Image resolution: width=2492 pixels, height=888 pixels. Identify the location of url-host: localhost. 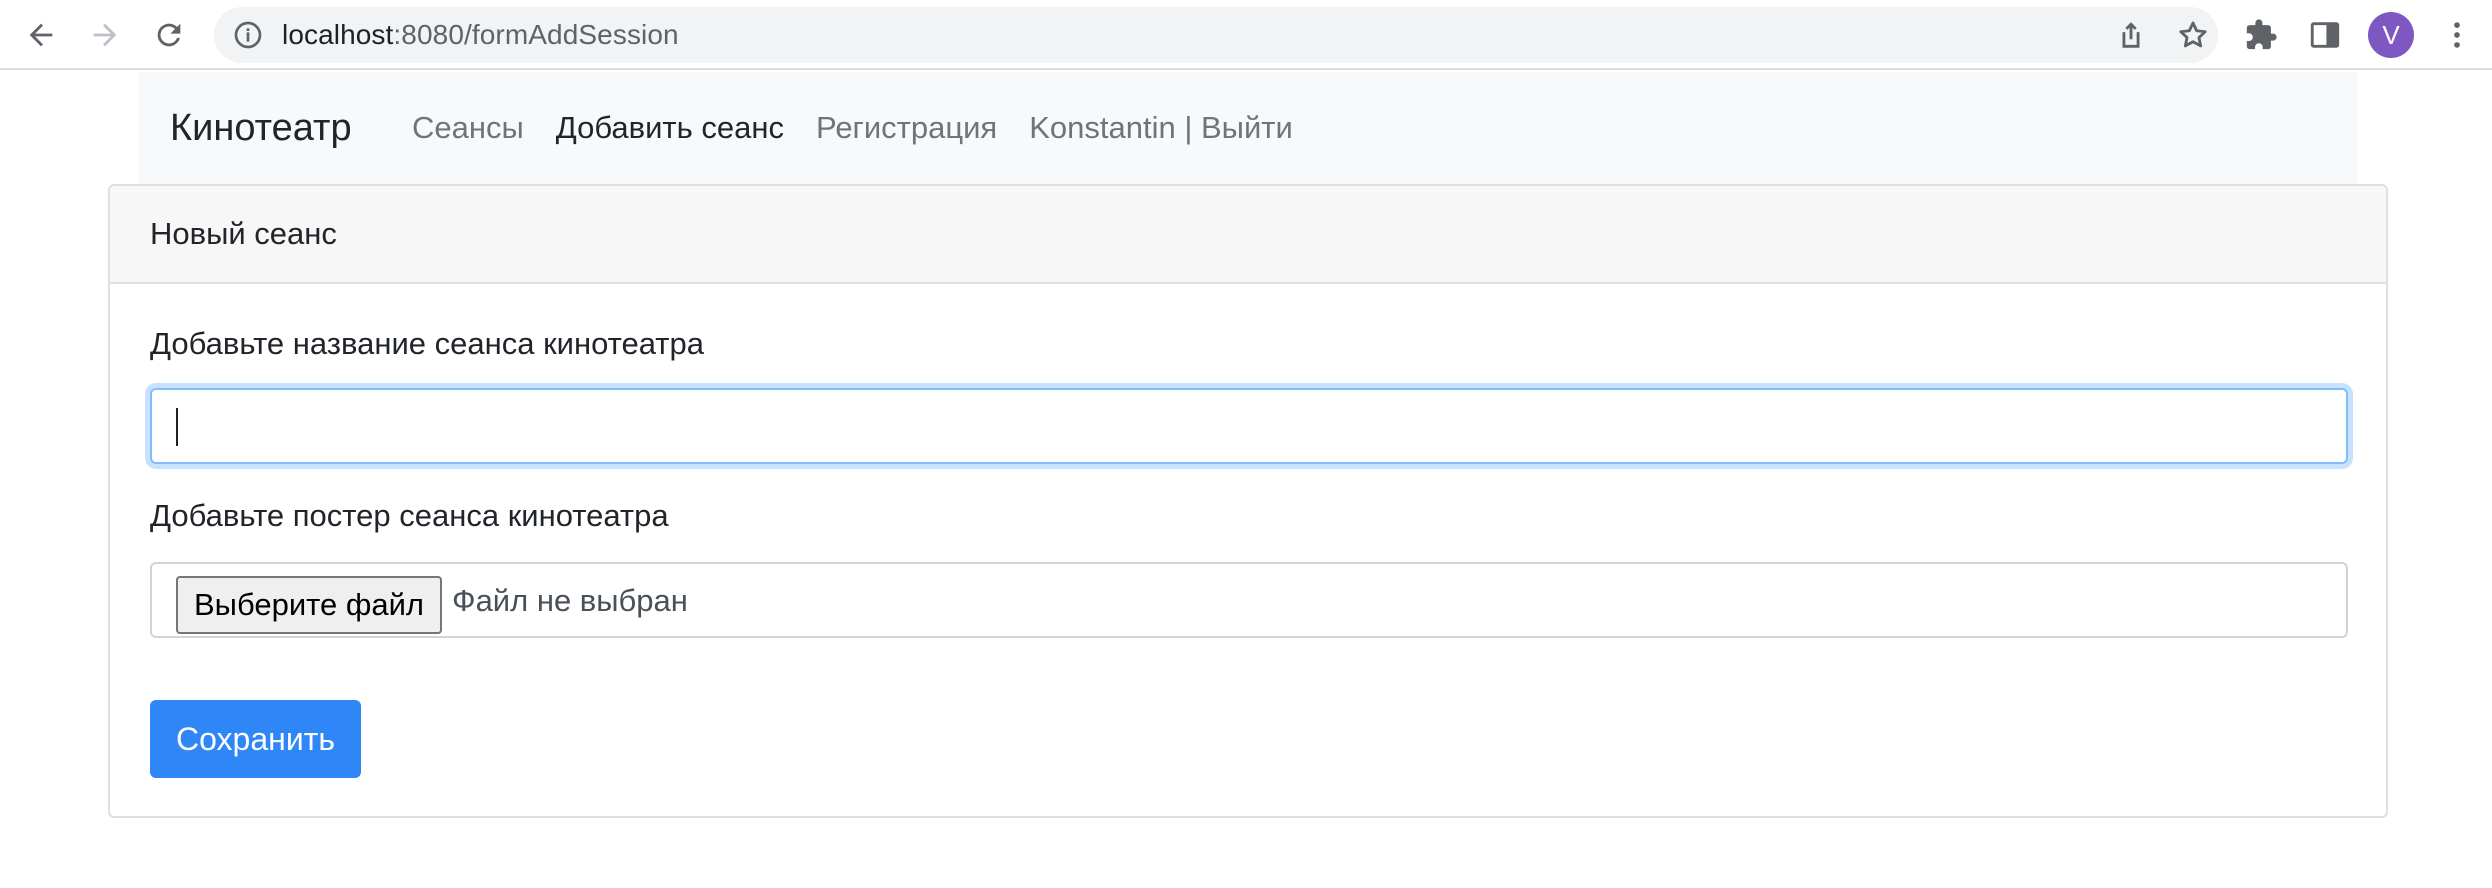
(338, 34).